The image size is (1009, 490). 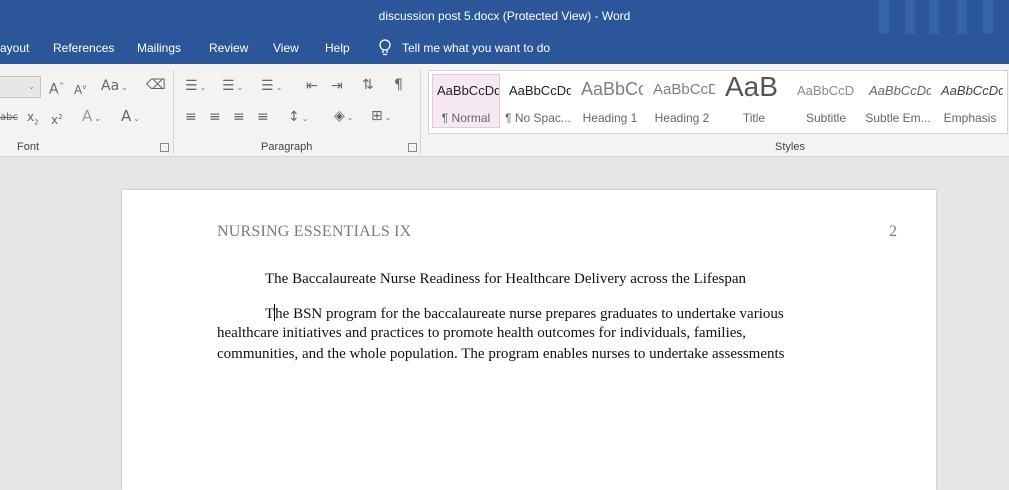 I want to click on tab-mailings: Mailings, so click(x=159, y=48).